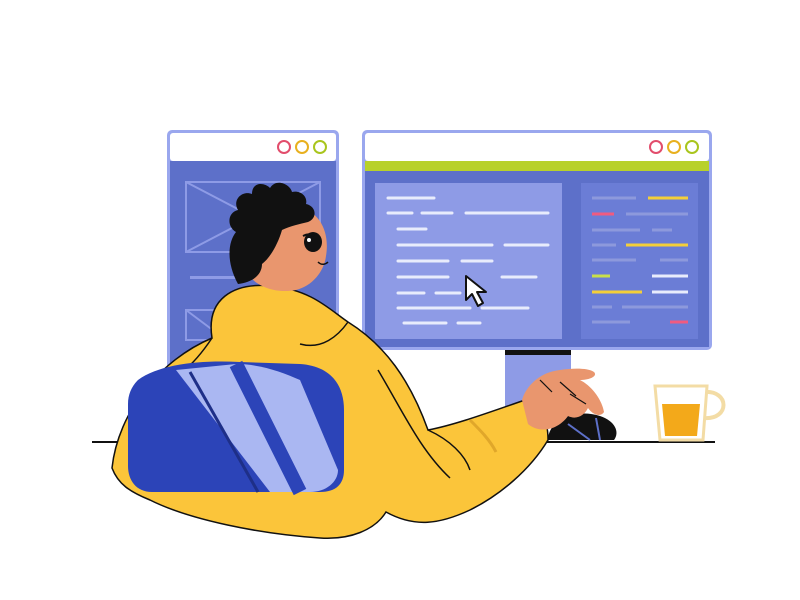 The width and height of the screenshot is (800, 600). I want to click on code-panel, so click(639, 261).